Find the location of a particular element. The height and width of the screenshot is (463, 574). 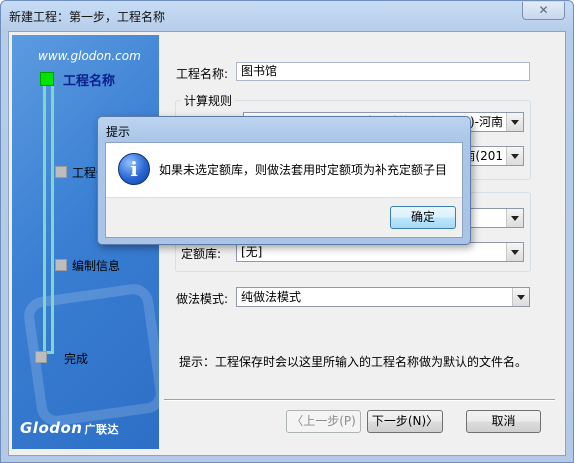

info-icon: i is located at coordinates (134, 169).